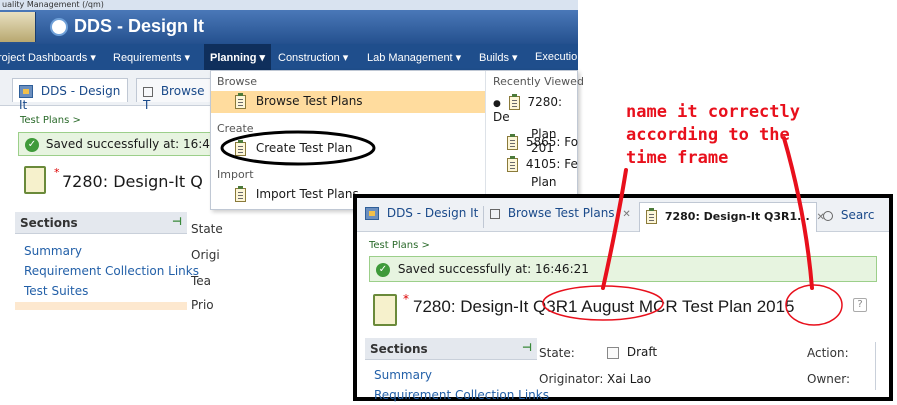 The height and width of the screenshot is (405, 897). I want to click on highlight-ellipse-create, so click(298, 148).